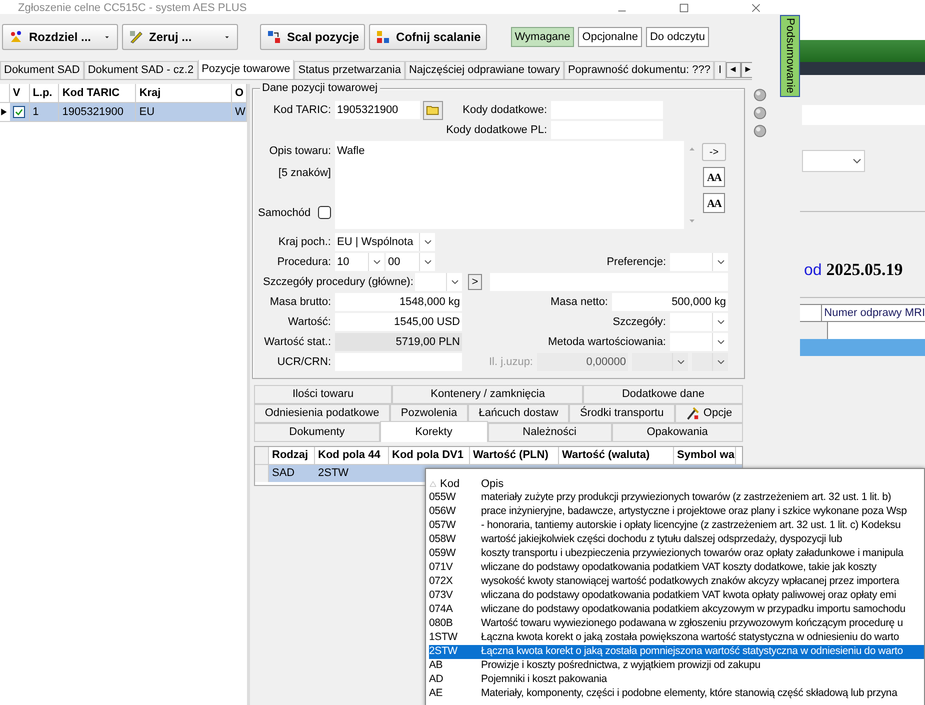  What do you see at coordinates (398, 322) in the screenshot?
I see `input-field: 1545,00 USD` at bounding box center [398, 322].